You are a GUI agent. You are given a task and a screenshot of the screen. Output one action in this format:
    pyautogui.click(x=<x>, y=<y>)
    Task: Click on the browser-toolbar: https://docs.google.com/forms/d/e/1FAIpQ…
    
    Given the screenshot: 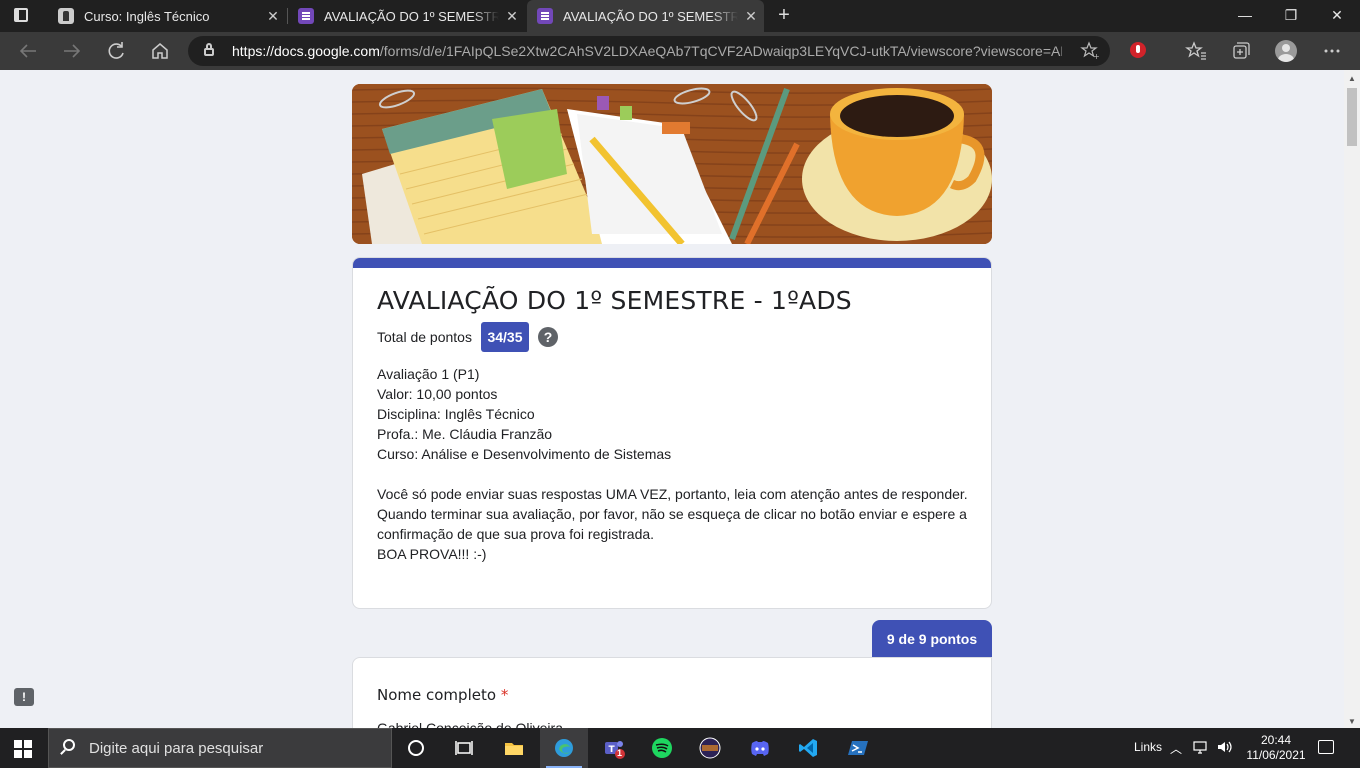 What is the action you would take?
    pyautogui.click(x=680, y=51)
    